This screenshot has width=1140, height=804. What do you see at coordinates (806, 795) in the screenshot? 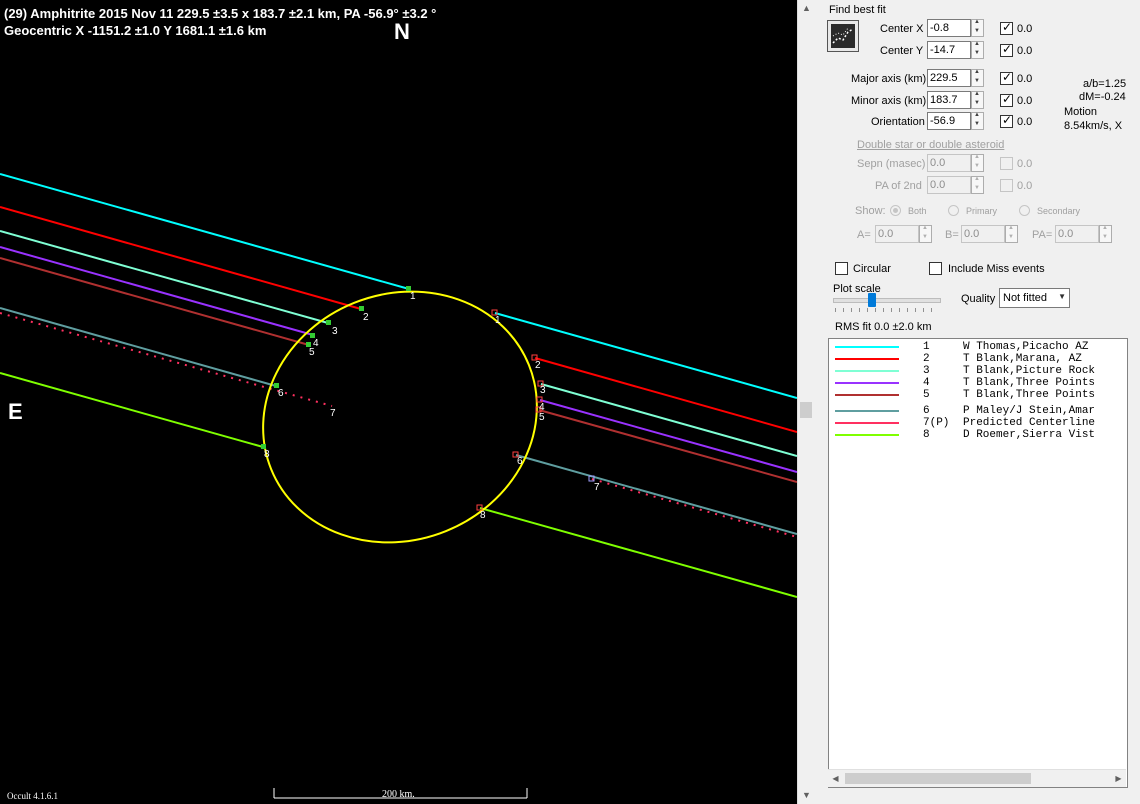
I see `scroll-down-arrow-icon: ▼` at bounding box center [806, 795].